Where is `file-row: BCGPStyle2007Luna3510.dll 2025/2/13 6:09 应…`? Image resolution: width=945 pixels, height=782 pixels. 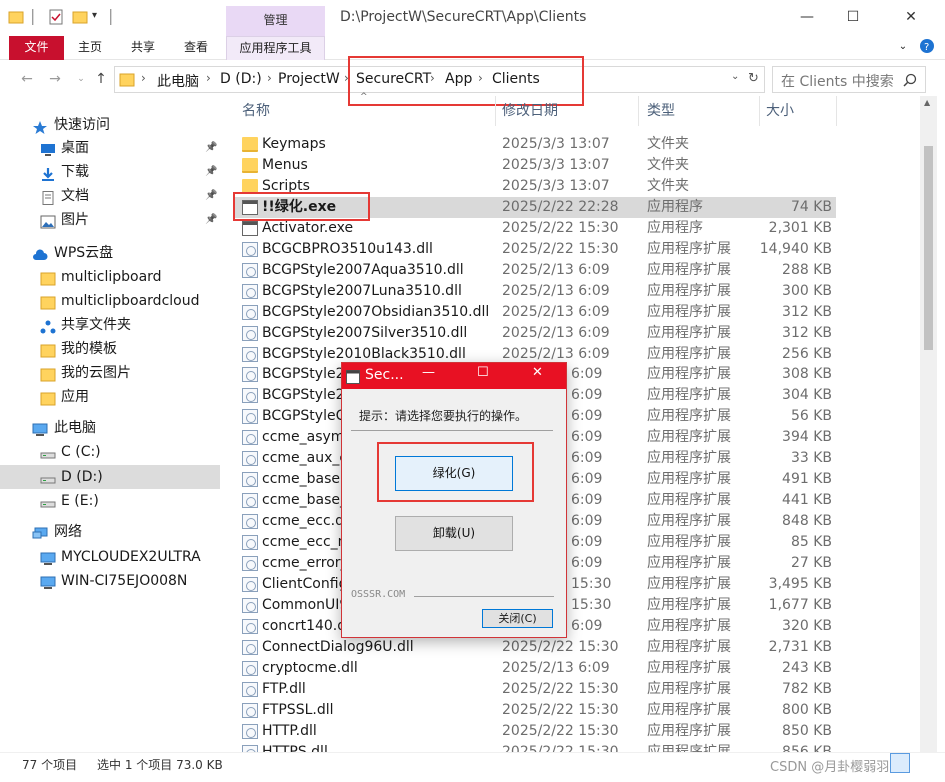
file-row: BCGPStyle2007Luna3510.dll 2025/2/13 6:09 应… is located at coordinates (534, 291).